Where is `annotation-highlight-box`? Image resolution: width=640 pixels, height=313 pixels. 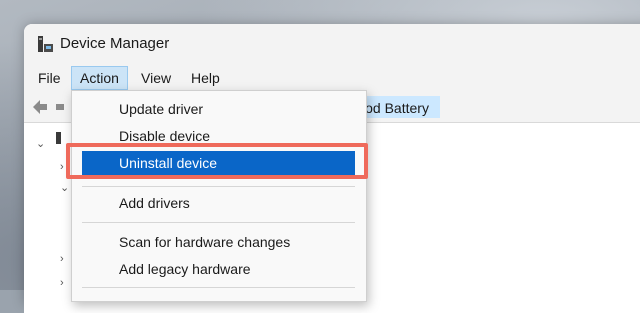 annotation-highlight-box is located at coordinates (217, 161).